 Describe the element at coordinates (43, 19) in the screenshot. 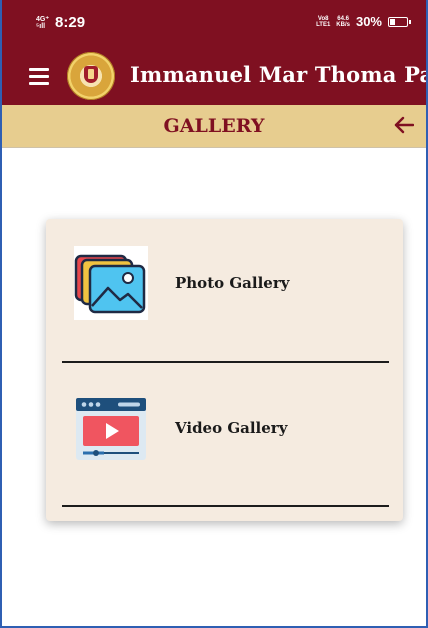

I see `network-type: 4G⁺` at that location.